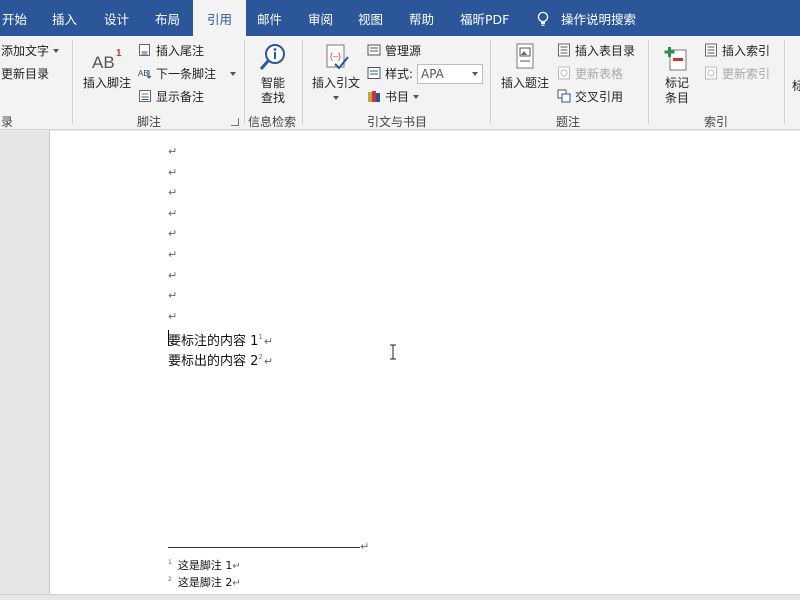 This screenshot has height=600, width=800. I want to click on tab-references: 引用, so click(220, 19).